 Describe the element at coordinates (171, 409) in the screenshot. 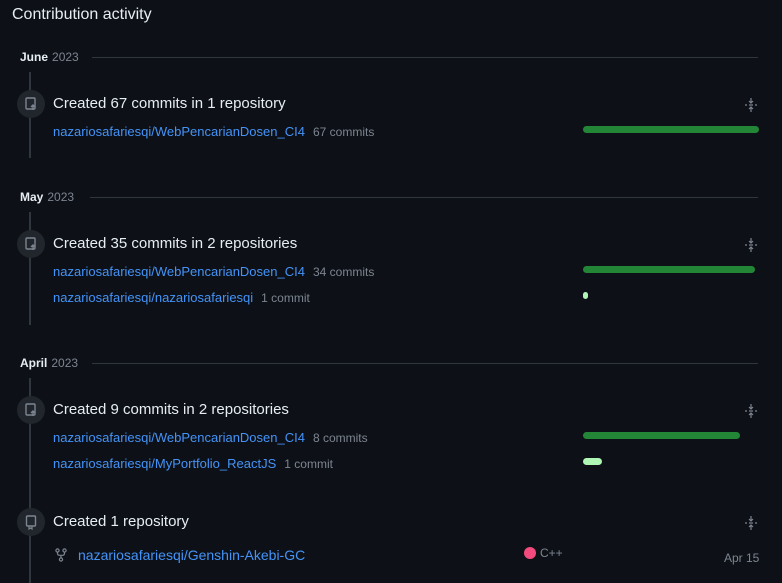

I see `event-title: Created 9 commits in 2 repositories` at that location.